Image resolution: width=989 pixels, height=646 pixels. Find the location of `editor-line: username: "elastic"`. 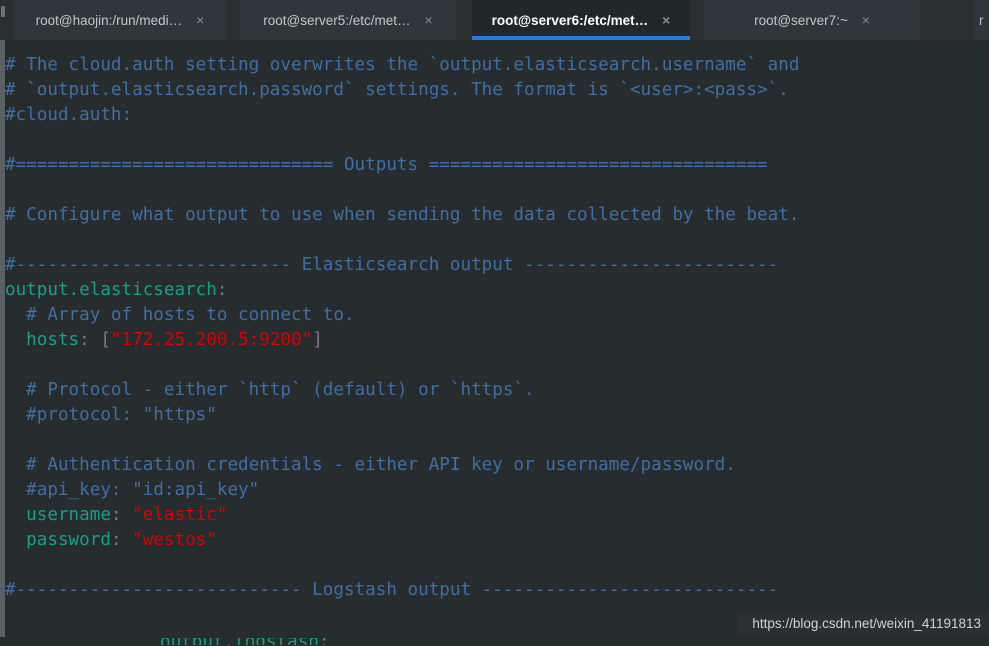

editor-line: username: "elastic" is located at coordinates (497, 515).